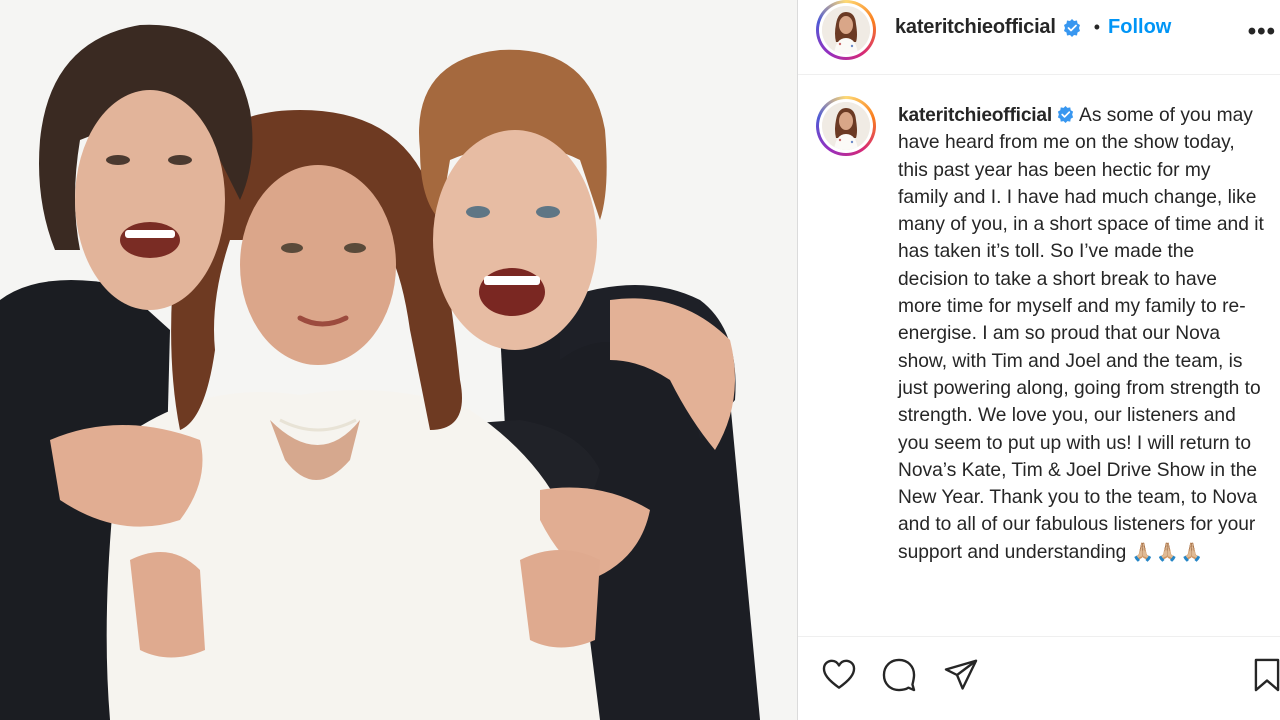 This screenshot has height=720, width=1280. I want to click on paper-plane-icon, so click(961, 674).